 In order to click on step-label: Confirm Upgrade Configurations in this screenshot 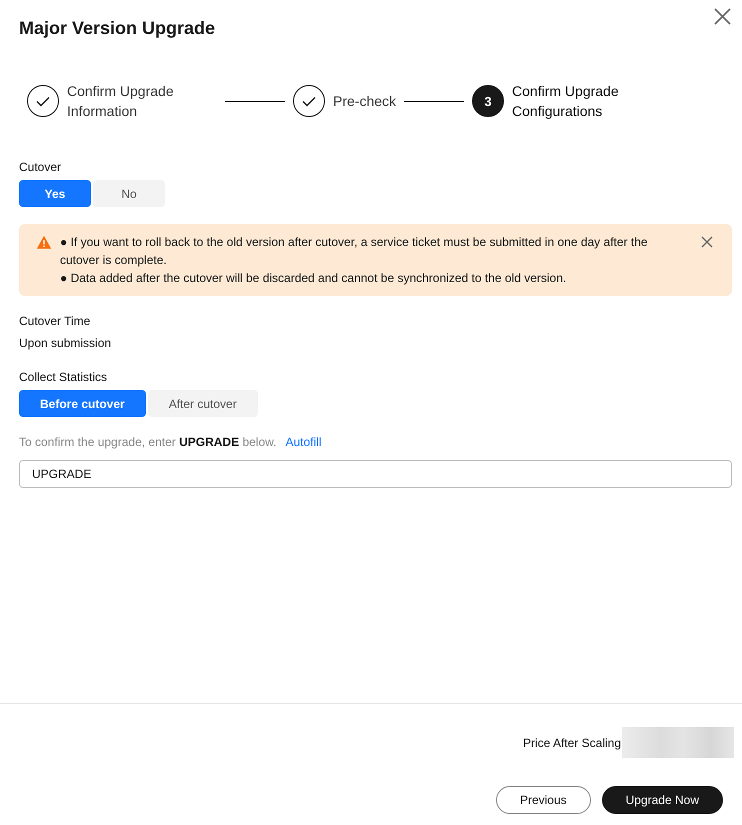, I will do `click(566, 101)`.